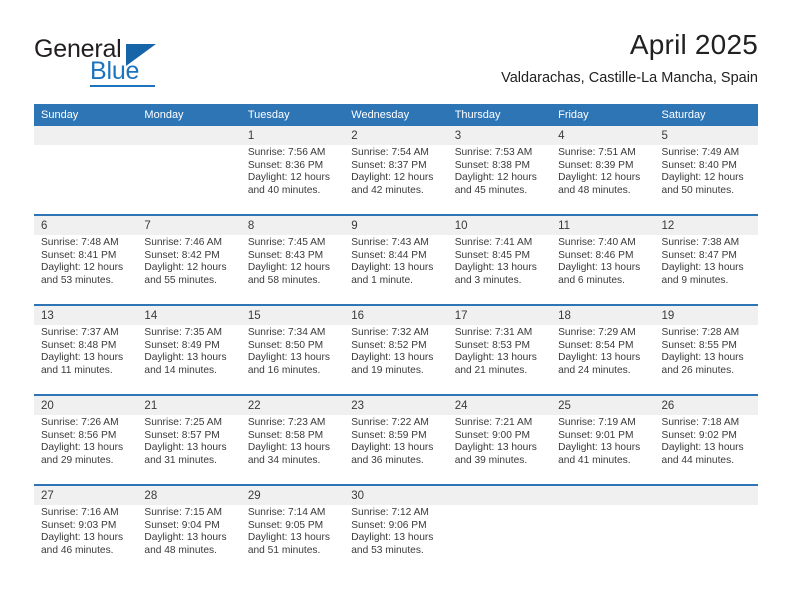 Image resolution: width=792 pixels, height=612 pixels. Describe the element at coordinates (288, 364) in the screenshot. I see `daylight-text: Daylight: 13 hours and 16 minutes.` at that location.